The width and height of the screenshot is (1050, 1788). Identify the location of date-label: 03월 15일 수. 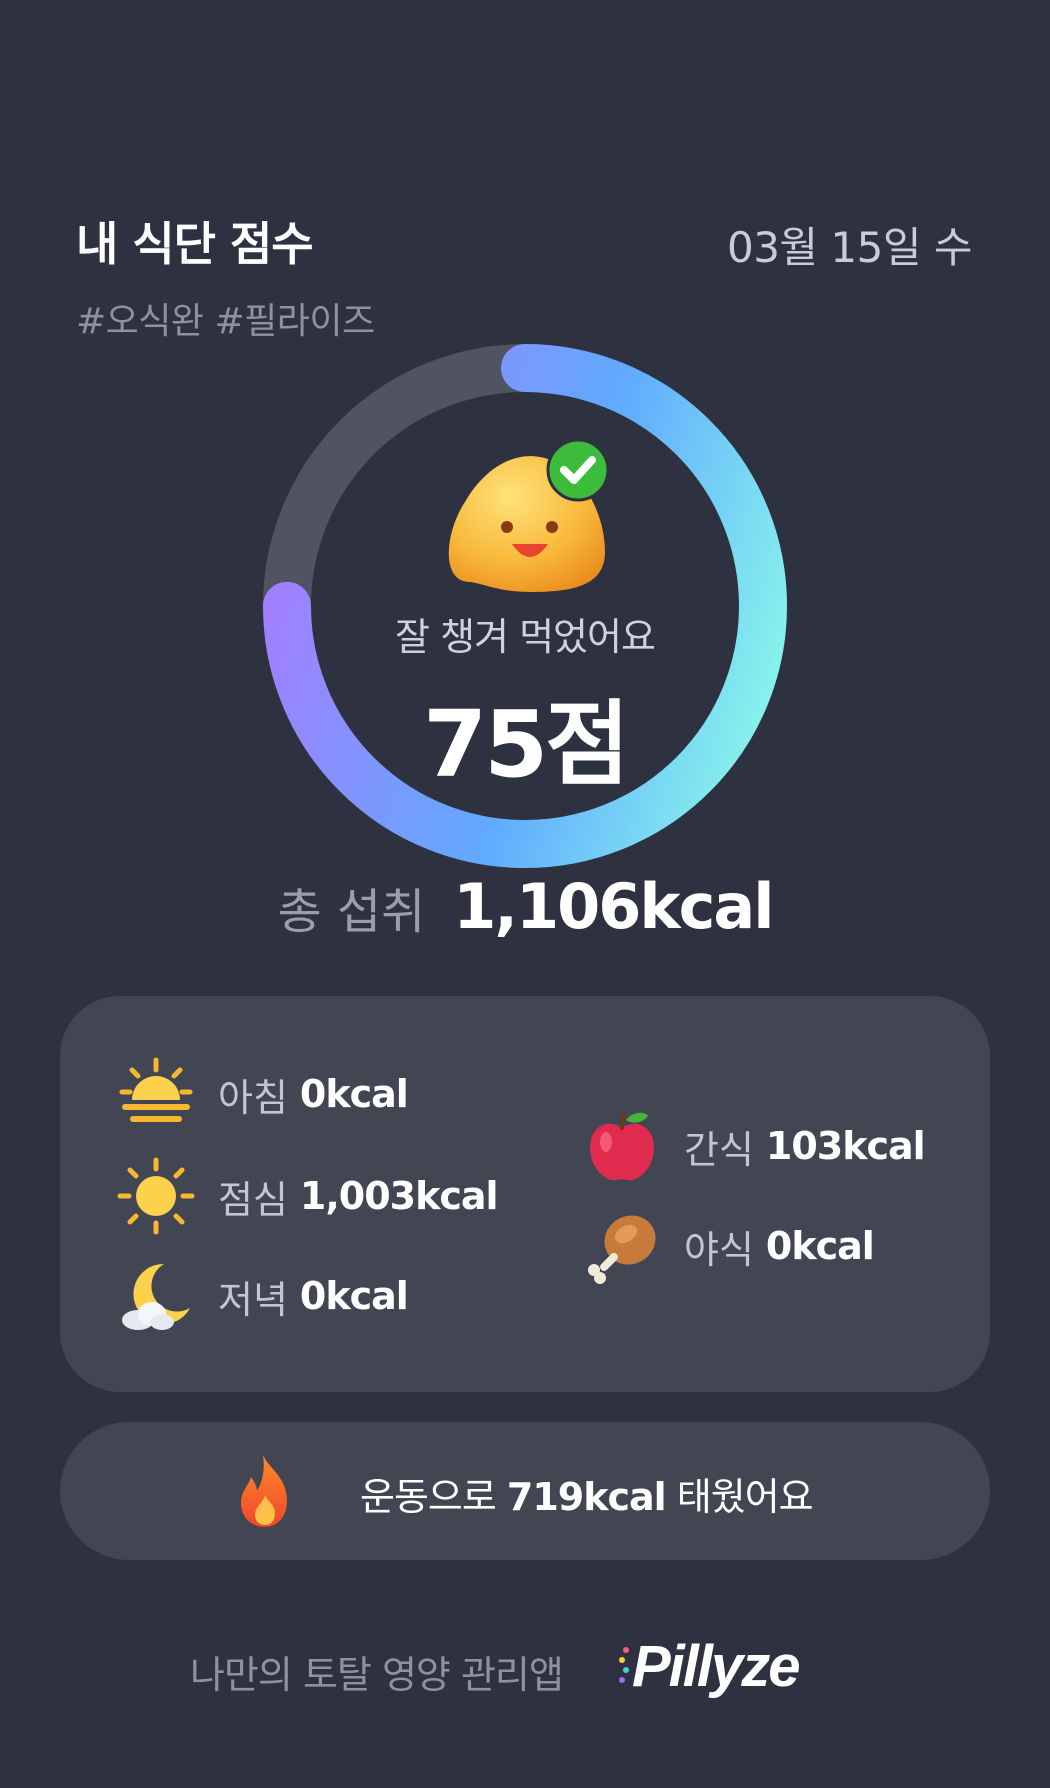
(849, 247).